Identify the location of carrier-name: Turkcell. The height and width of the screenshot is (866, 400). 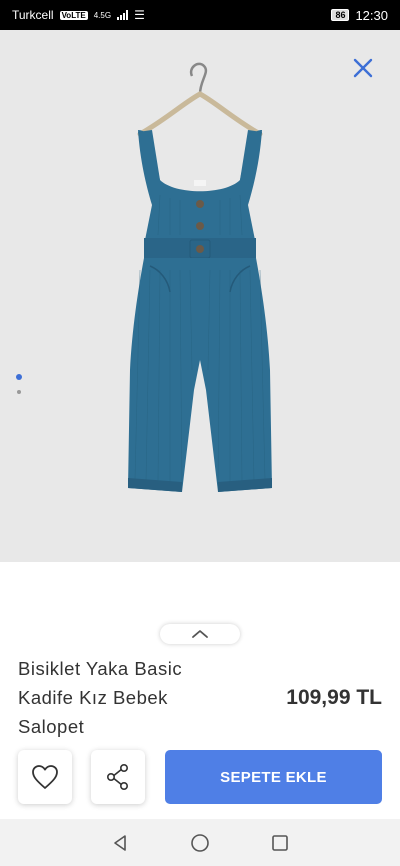
(33, 15).